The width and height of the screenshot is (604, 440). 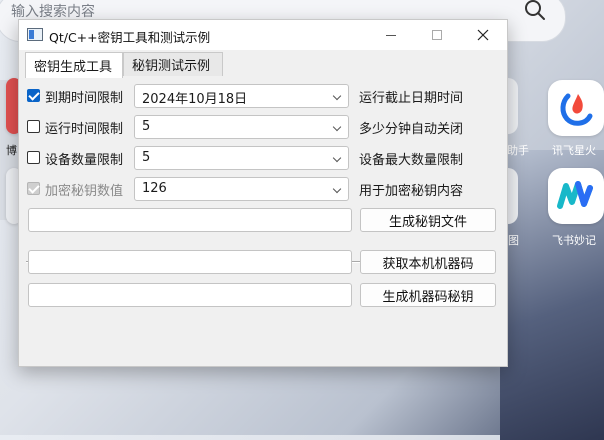 What do you see at coordinates (146, 157) in the screenshot?
I see `device-count-value: 5` at bounding box center [146, 157].